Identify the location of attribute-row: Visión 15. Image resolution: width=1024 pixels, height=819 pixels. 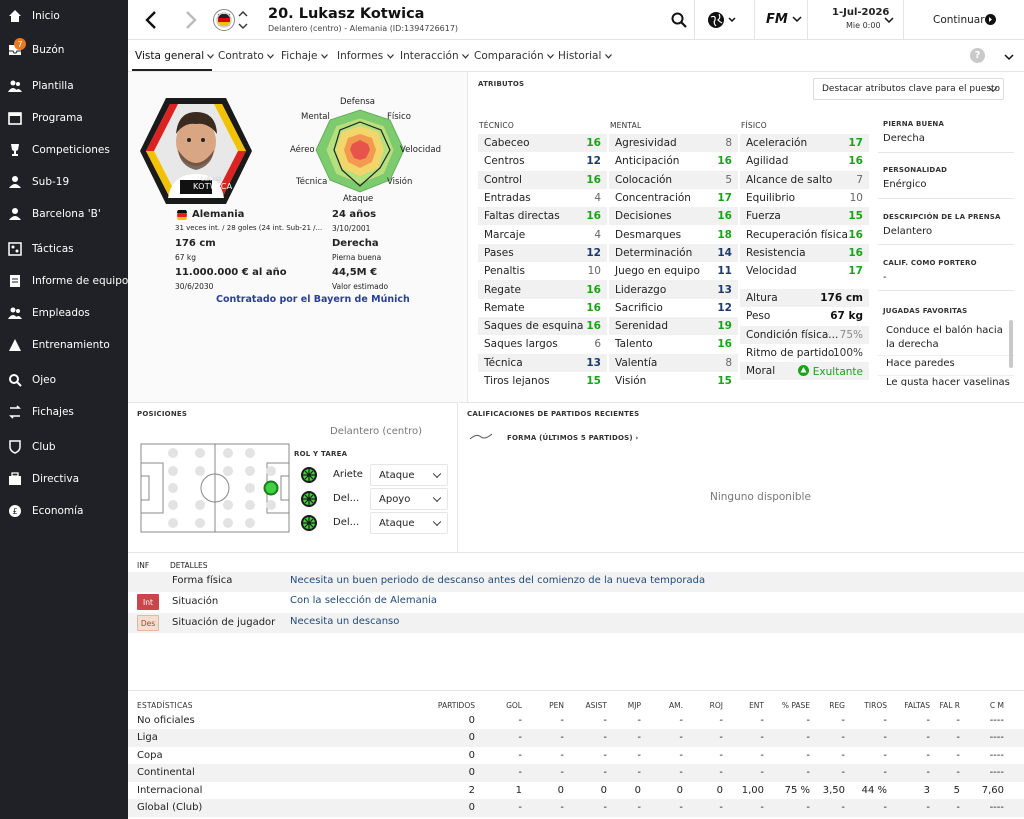
(673, 381).